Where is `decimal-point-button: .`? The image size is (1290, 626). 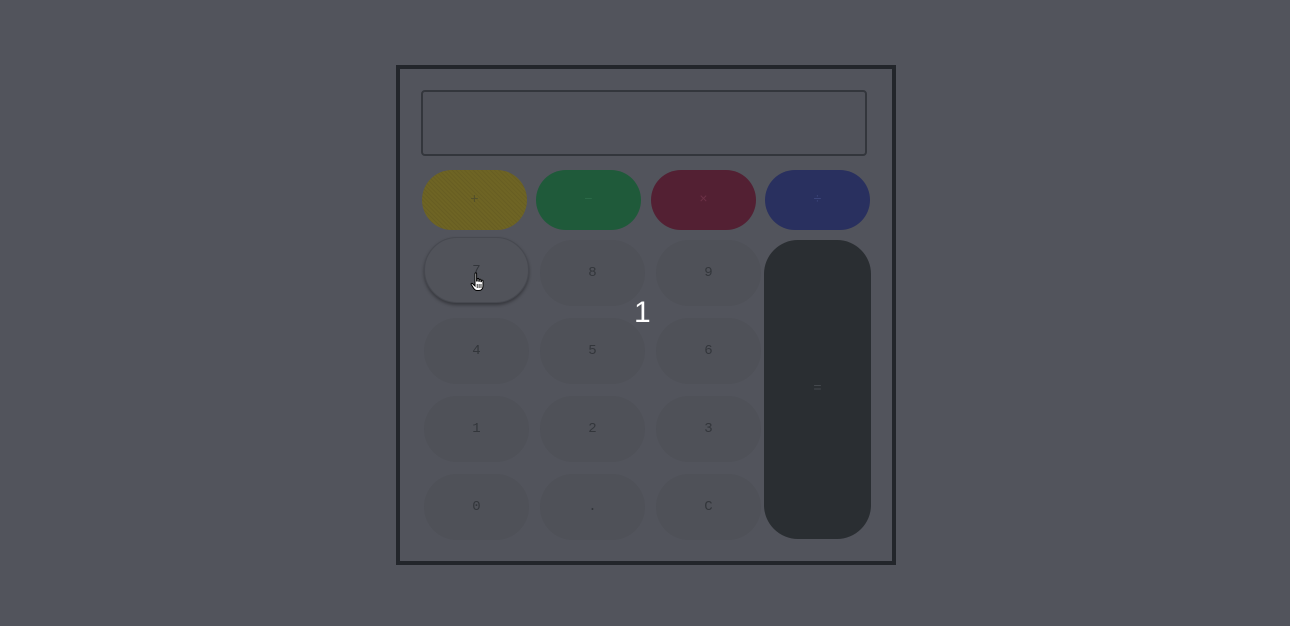 decimal-point-button: . is located at coordinates (592, 507).